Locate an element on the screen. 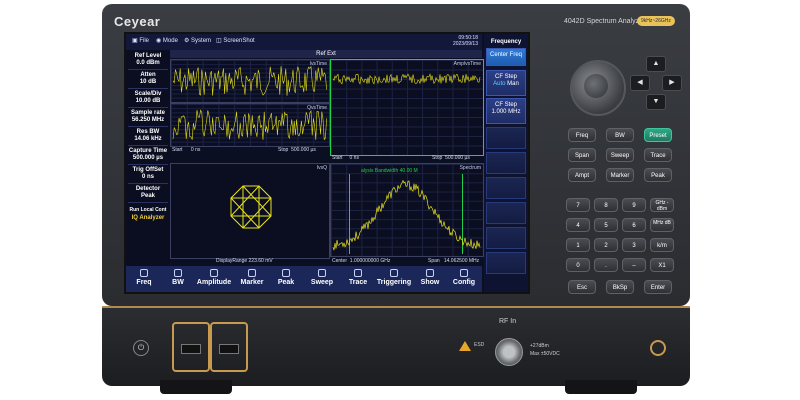 The width and height of the screenshot is (800, 400). num-0-key: 0 is located at coordinates (578, 265).